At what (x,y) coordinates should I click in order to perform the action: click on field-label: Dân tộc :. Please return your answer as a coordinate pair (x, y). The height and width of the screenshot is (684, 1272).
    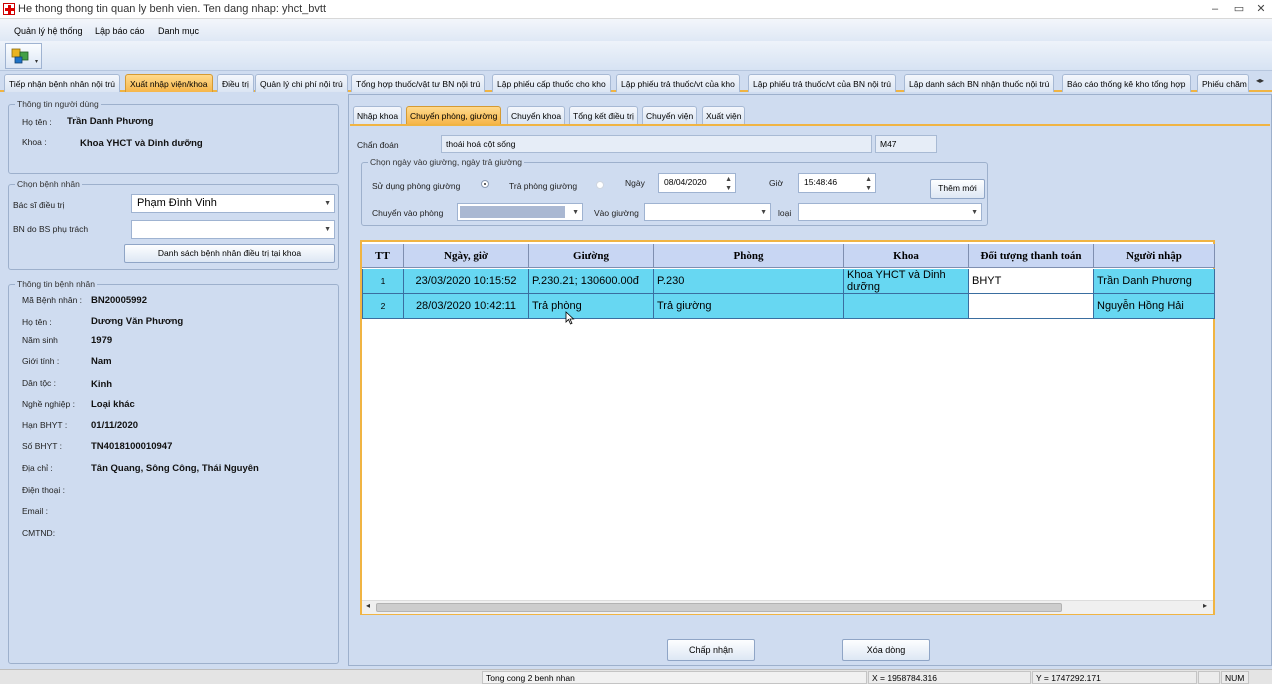
    Looking at the image, I should click on (39, 383).